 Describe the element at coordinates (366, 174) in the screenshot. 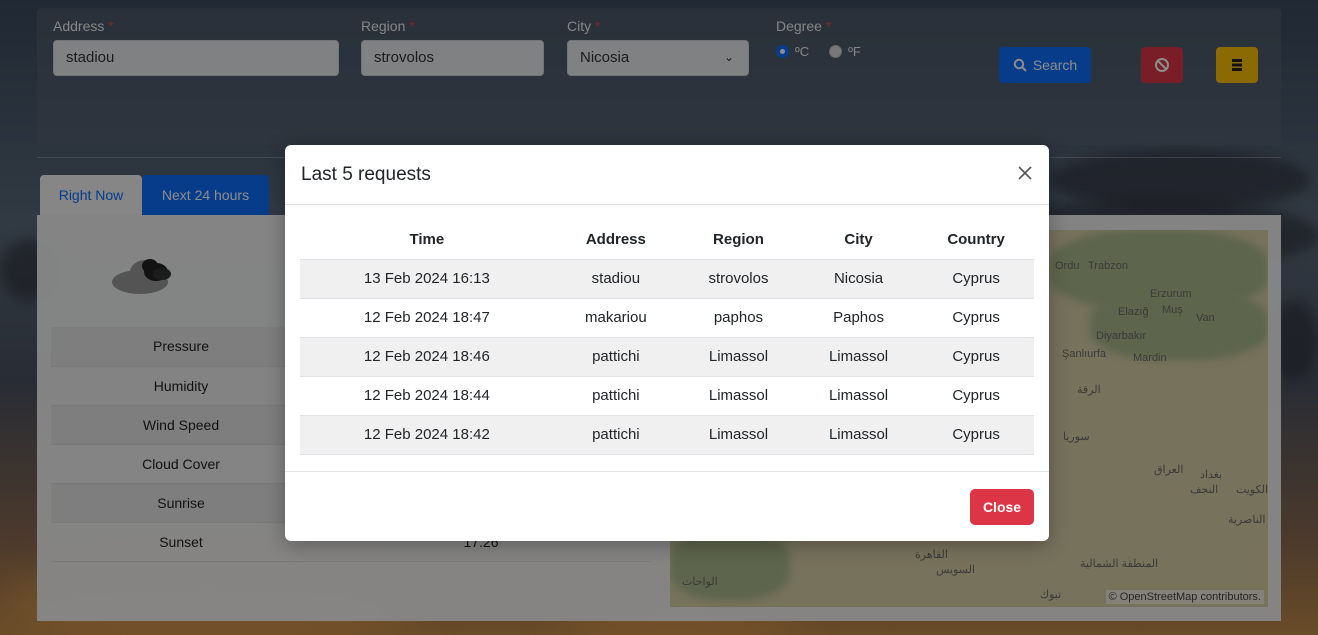

I see `modal-title: Last 5 requests` at that location.